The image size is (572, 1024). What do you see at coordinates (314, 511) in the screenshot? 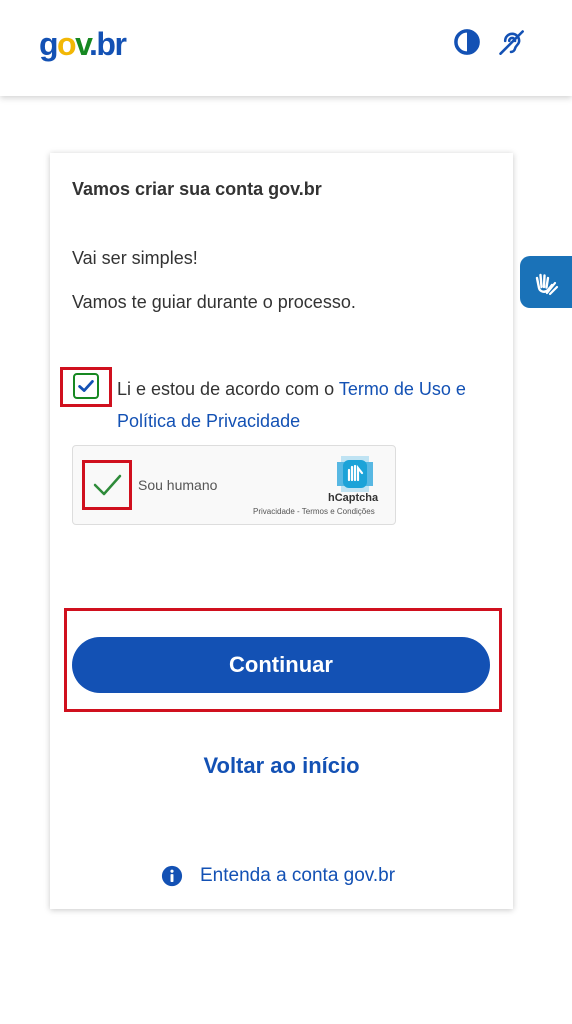
I see `hcaptcha-links: Privacidade - Termos e Condições` at bounding box center [314, 511].